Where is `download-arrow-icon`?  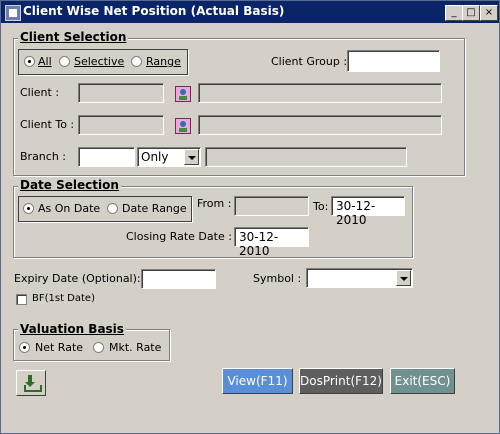 download-arrow-icon is located at coordinates (30, 381).